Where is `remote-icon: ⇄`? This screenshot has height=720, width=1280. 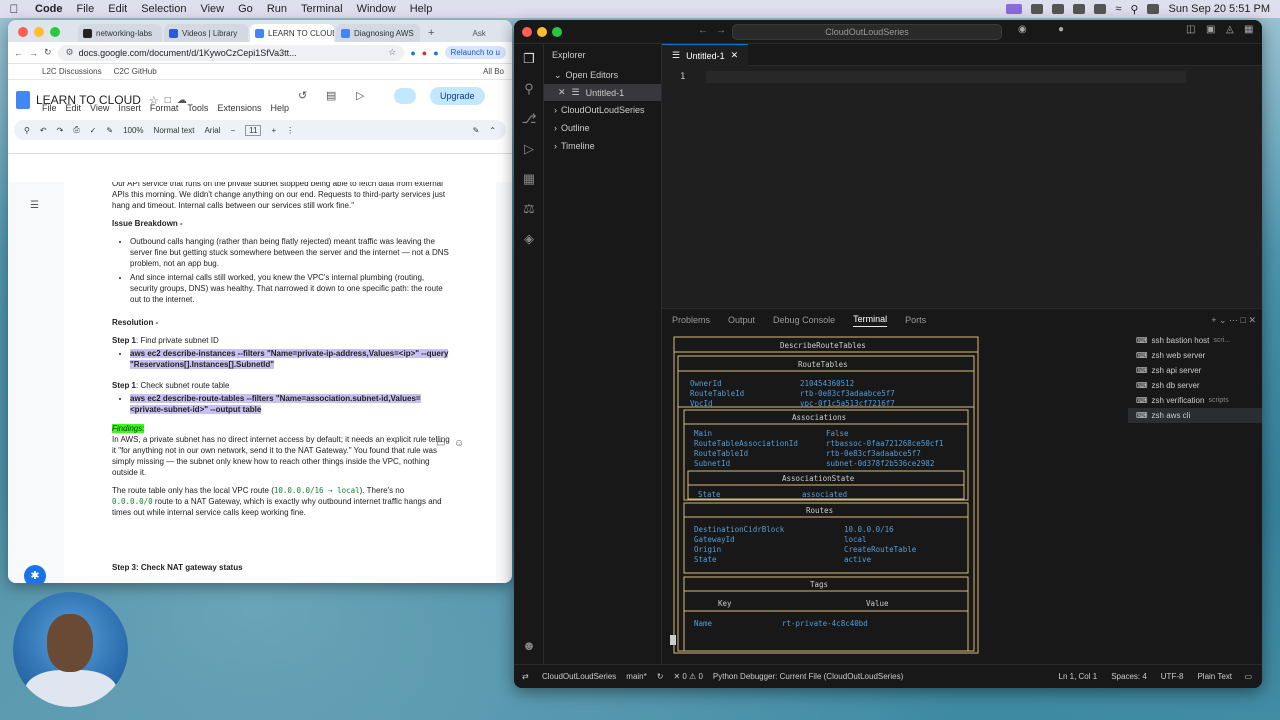 remote-icon: ⇄ is located at coordinates (525, 676).